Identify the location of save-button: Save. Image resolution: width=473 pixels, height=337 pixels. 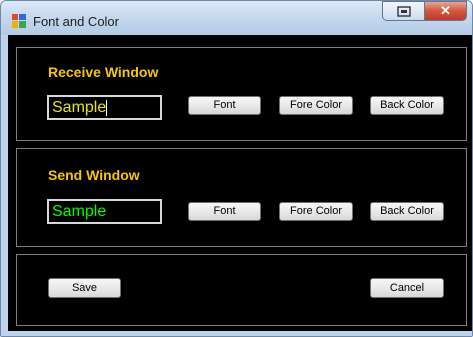
(84, 288).